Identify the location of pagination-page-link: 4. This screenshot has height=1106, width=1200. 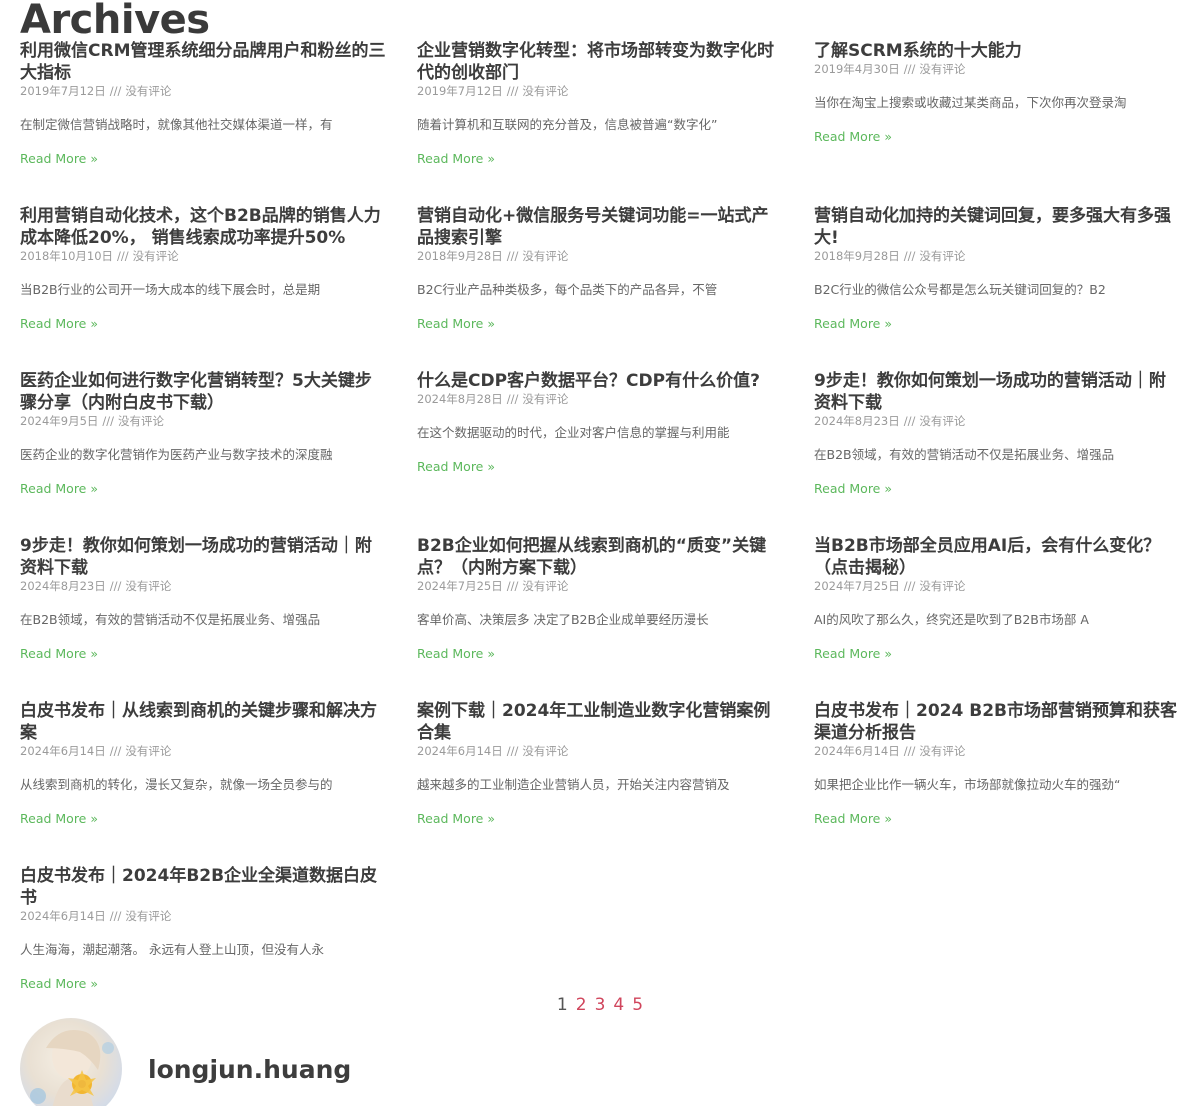
(618, 1005).